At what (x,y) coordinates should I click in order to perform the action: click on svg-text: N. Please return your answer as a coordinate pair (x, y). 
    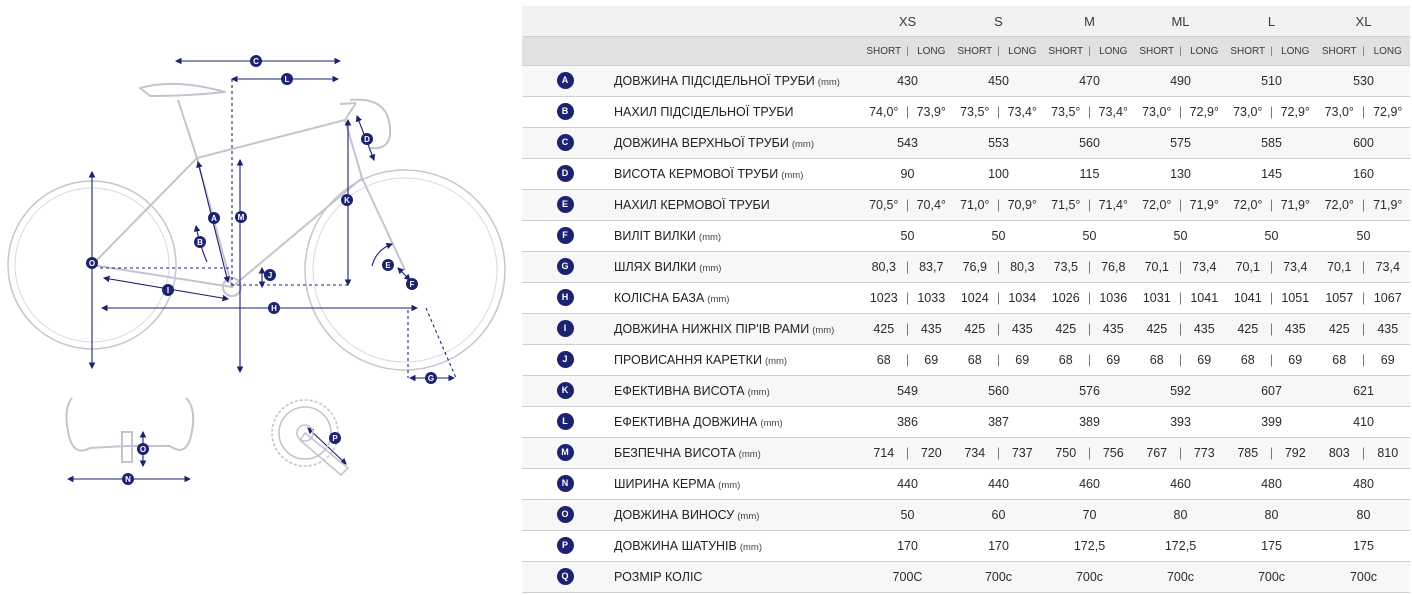
    Looking at the image, I should click on (128, 479).